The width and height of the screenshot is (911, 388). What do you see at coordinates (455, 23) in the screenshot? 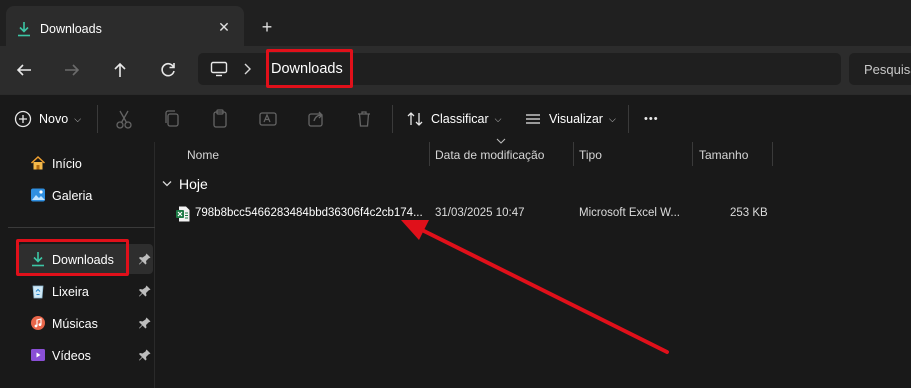
I see `title-bar: Downloads ✕ +` at bounding box center [455, 23].